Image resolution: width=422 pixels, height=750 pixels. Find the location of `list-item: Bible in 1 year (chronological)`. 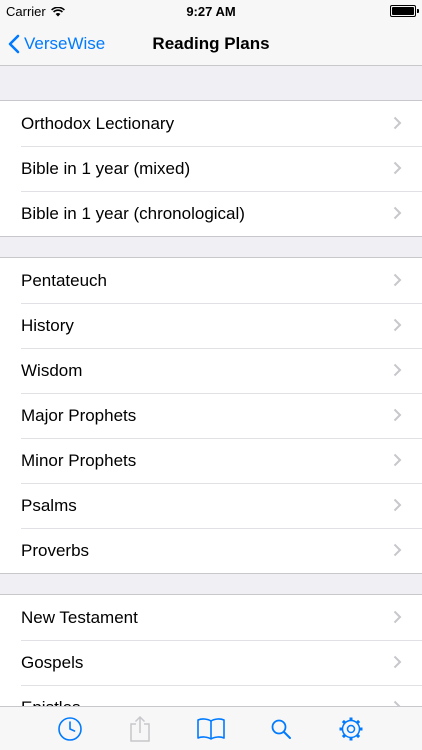

list-item: Bible in 1 year (chronological) is located at coordinates (211, 213).